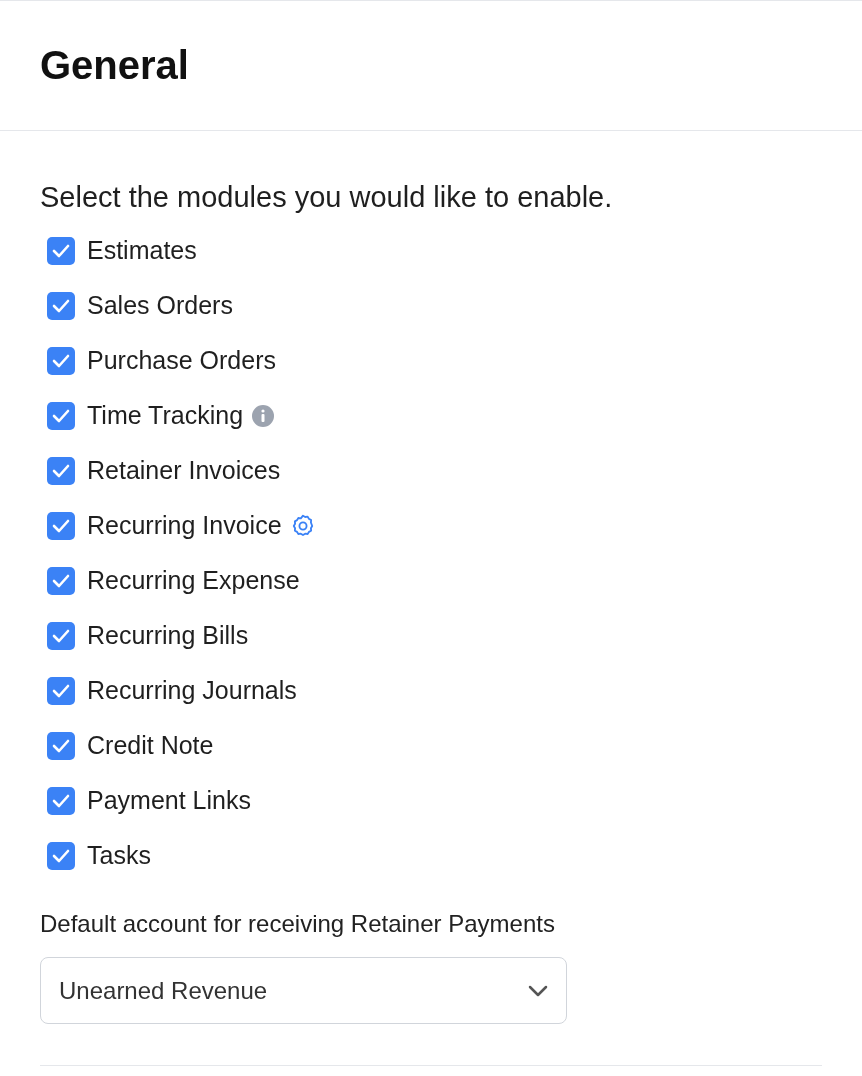 The height and width of the screenshot is (1076, 862). I want to click on module-label: Recurring Bills, so click(168, 635).